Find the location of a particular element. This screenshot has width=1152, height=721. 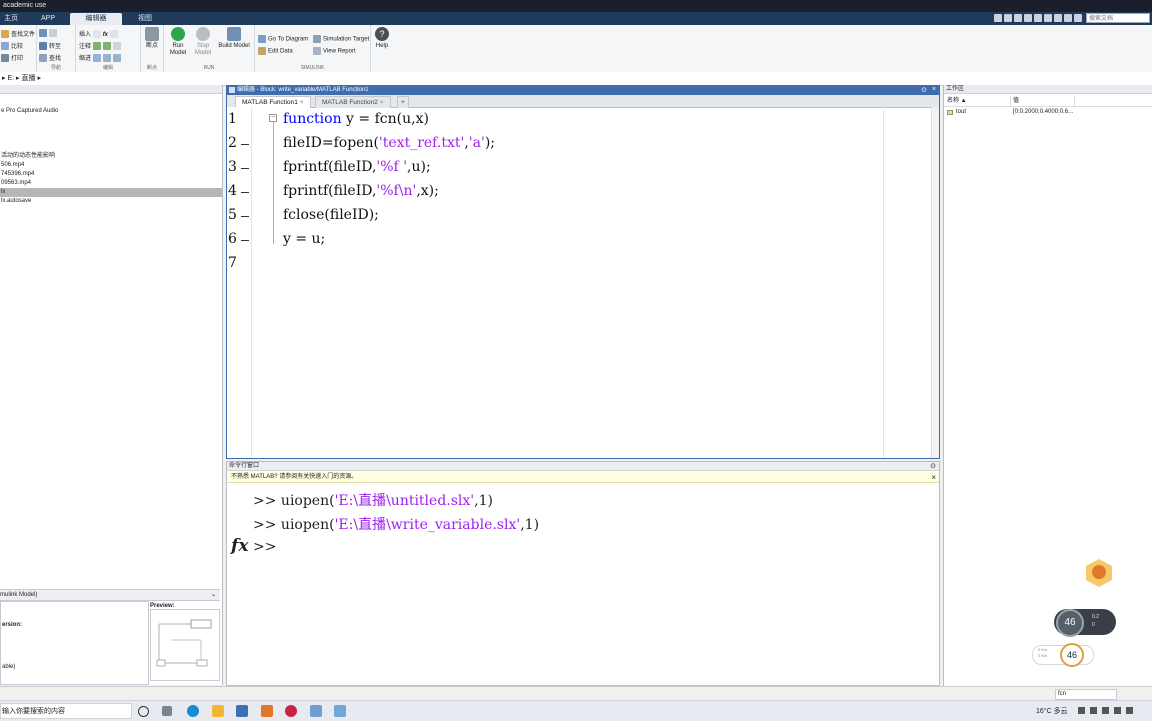

indent-button: 缩进 is located at coordinates (101, 58).